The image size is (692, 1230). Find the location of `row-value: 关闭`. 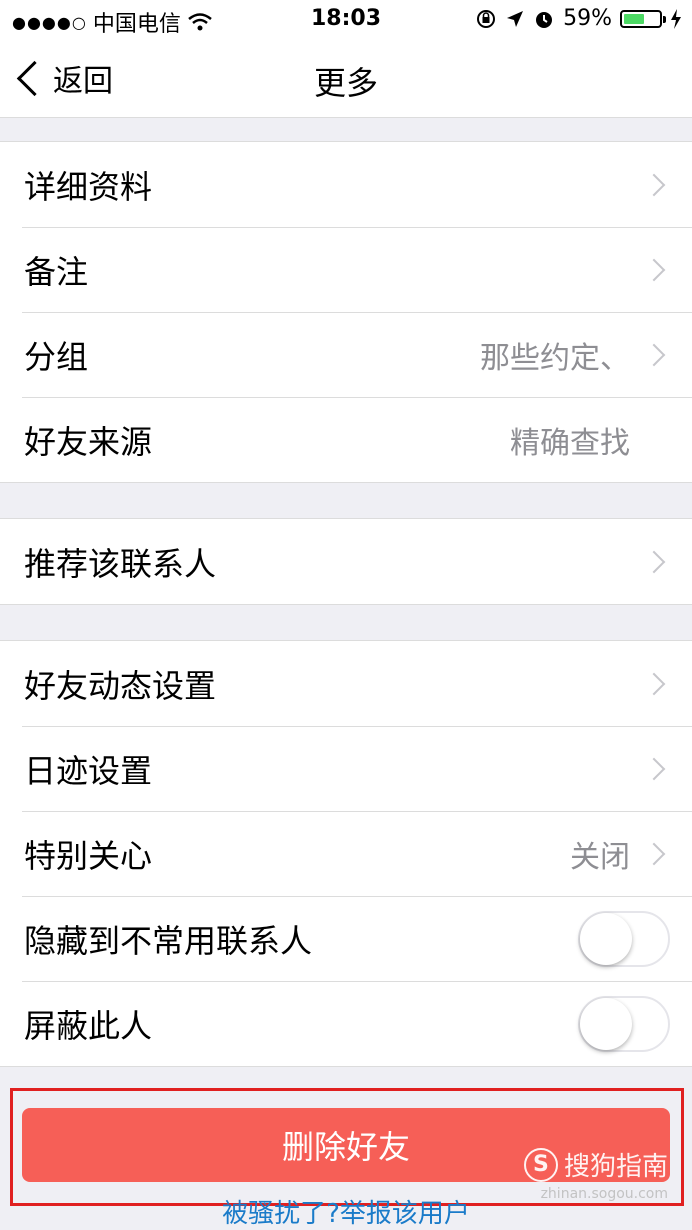

row-value: 关闭 is located at coordinates (600, 857).